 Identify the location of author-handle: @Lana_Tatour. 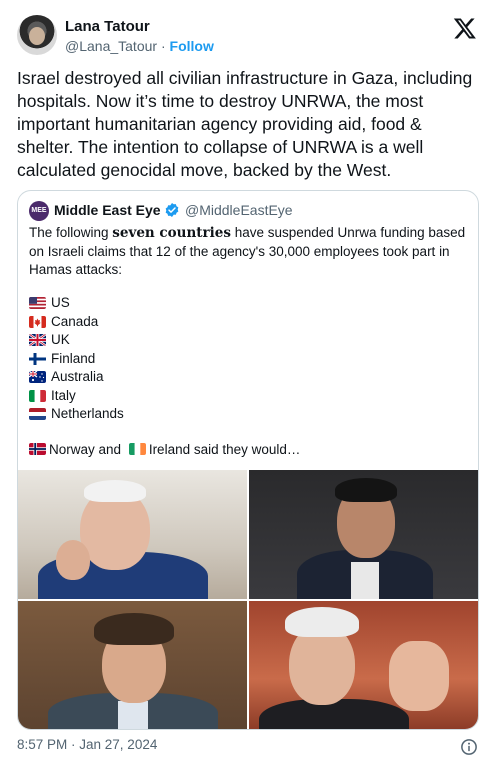
(111, 46).